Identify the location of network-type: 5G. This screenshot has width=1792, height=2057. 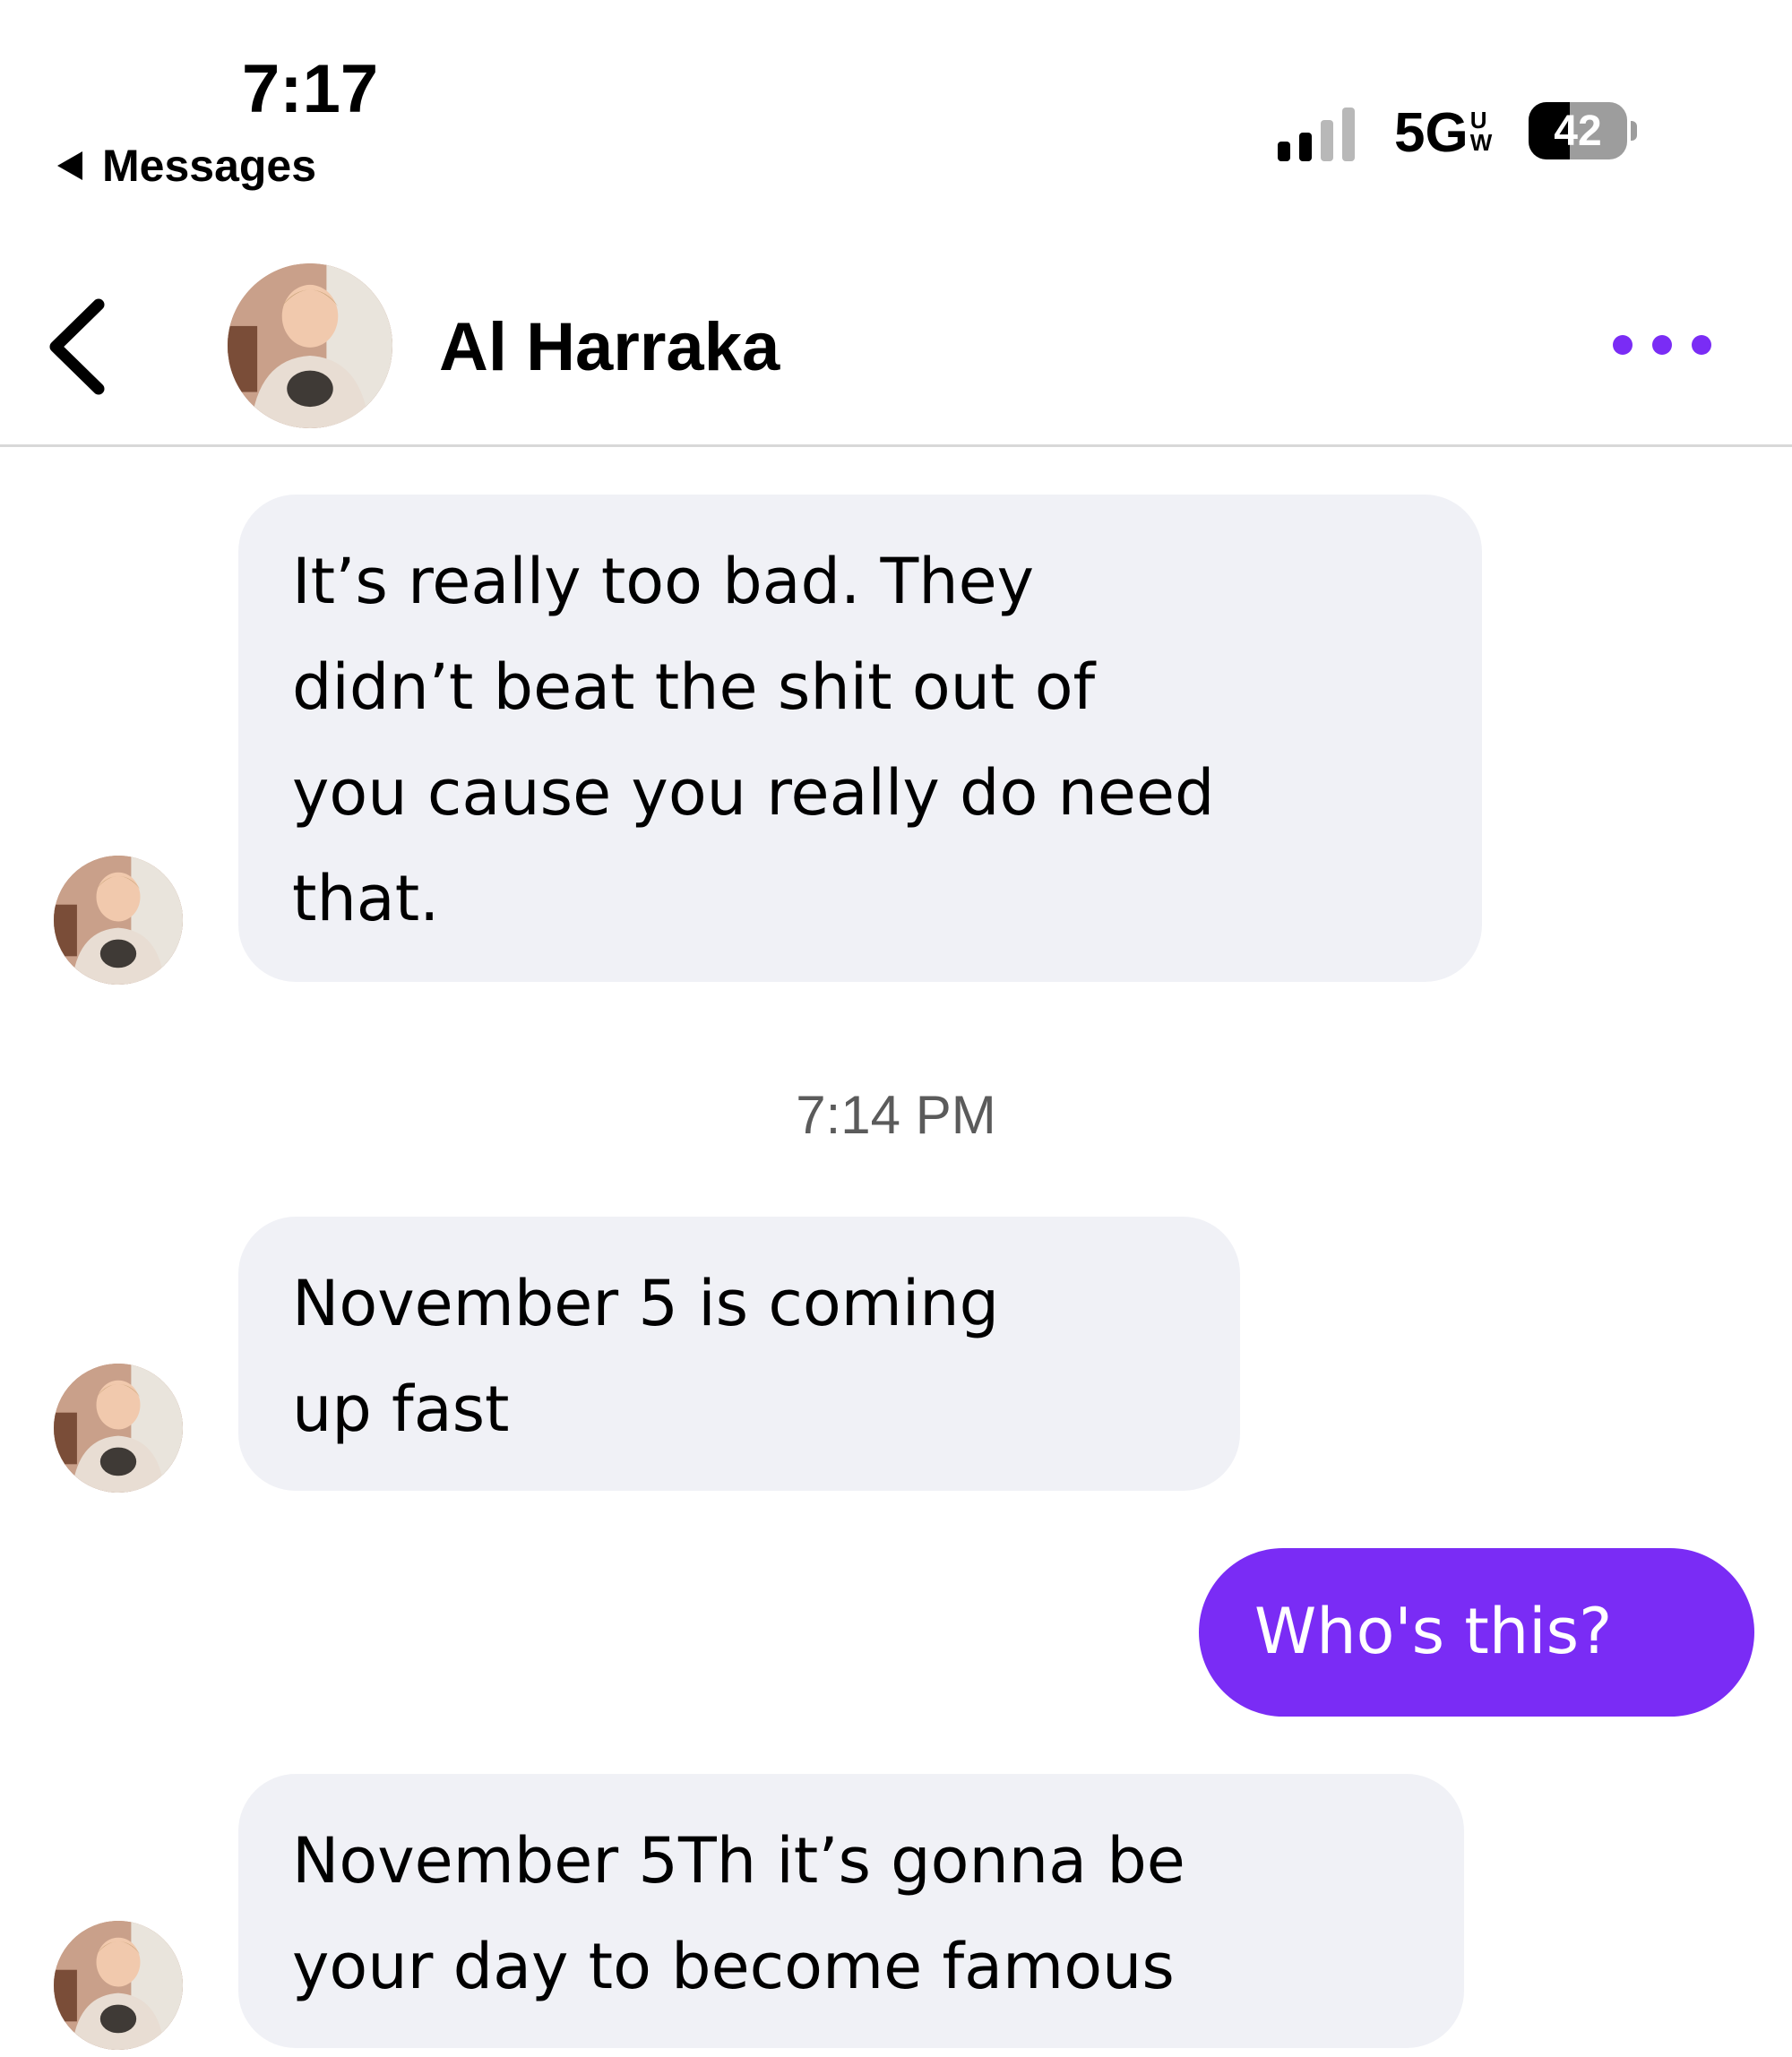
(1431, 133).